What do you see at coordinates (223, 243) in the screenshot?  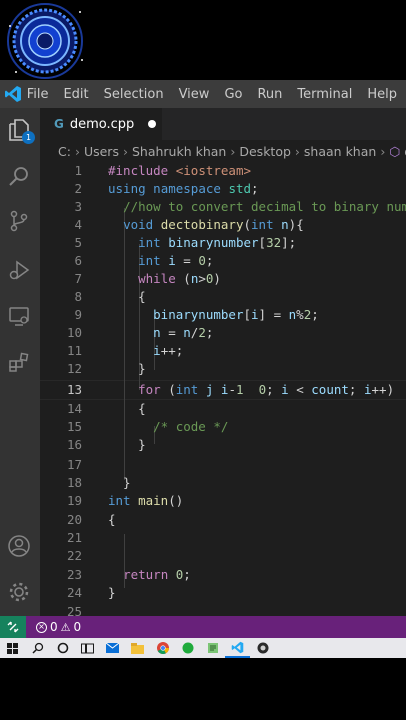 I see `code-line: 5 int binarynumber[32];` at bounding box center [223, 243].